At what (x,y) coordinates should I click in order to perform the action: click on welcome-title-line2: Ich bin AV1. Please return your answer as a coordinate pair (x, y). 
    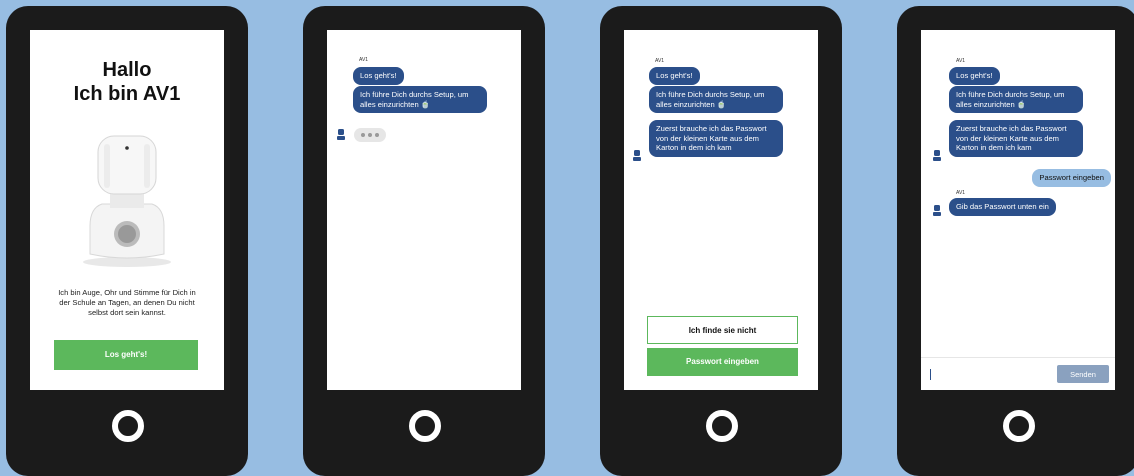
    Looking at the image, I should click on (127, 94).